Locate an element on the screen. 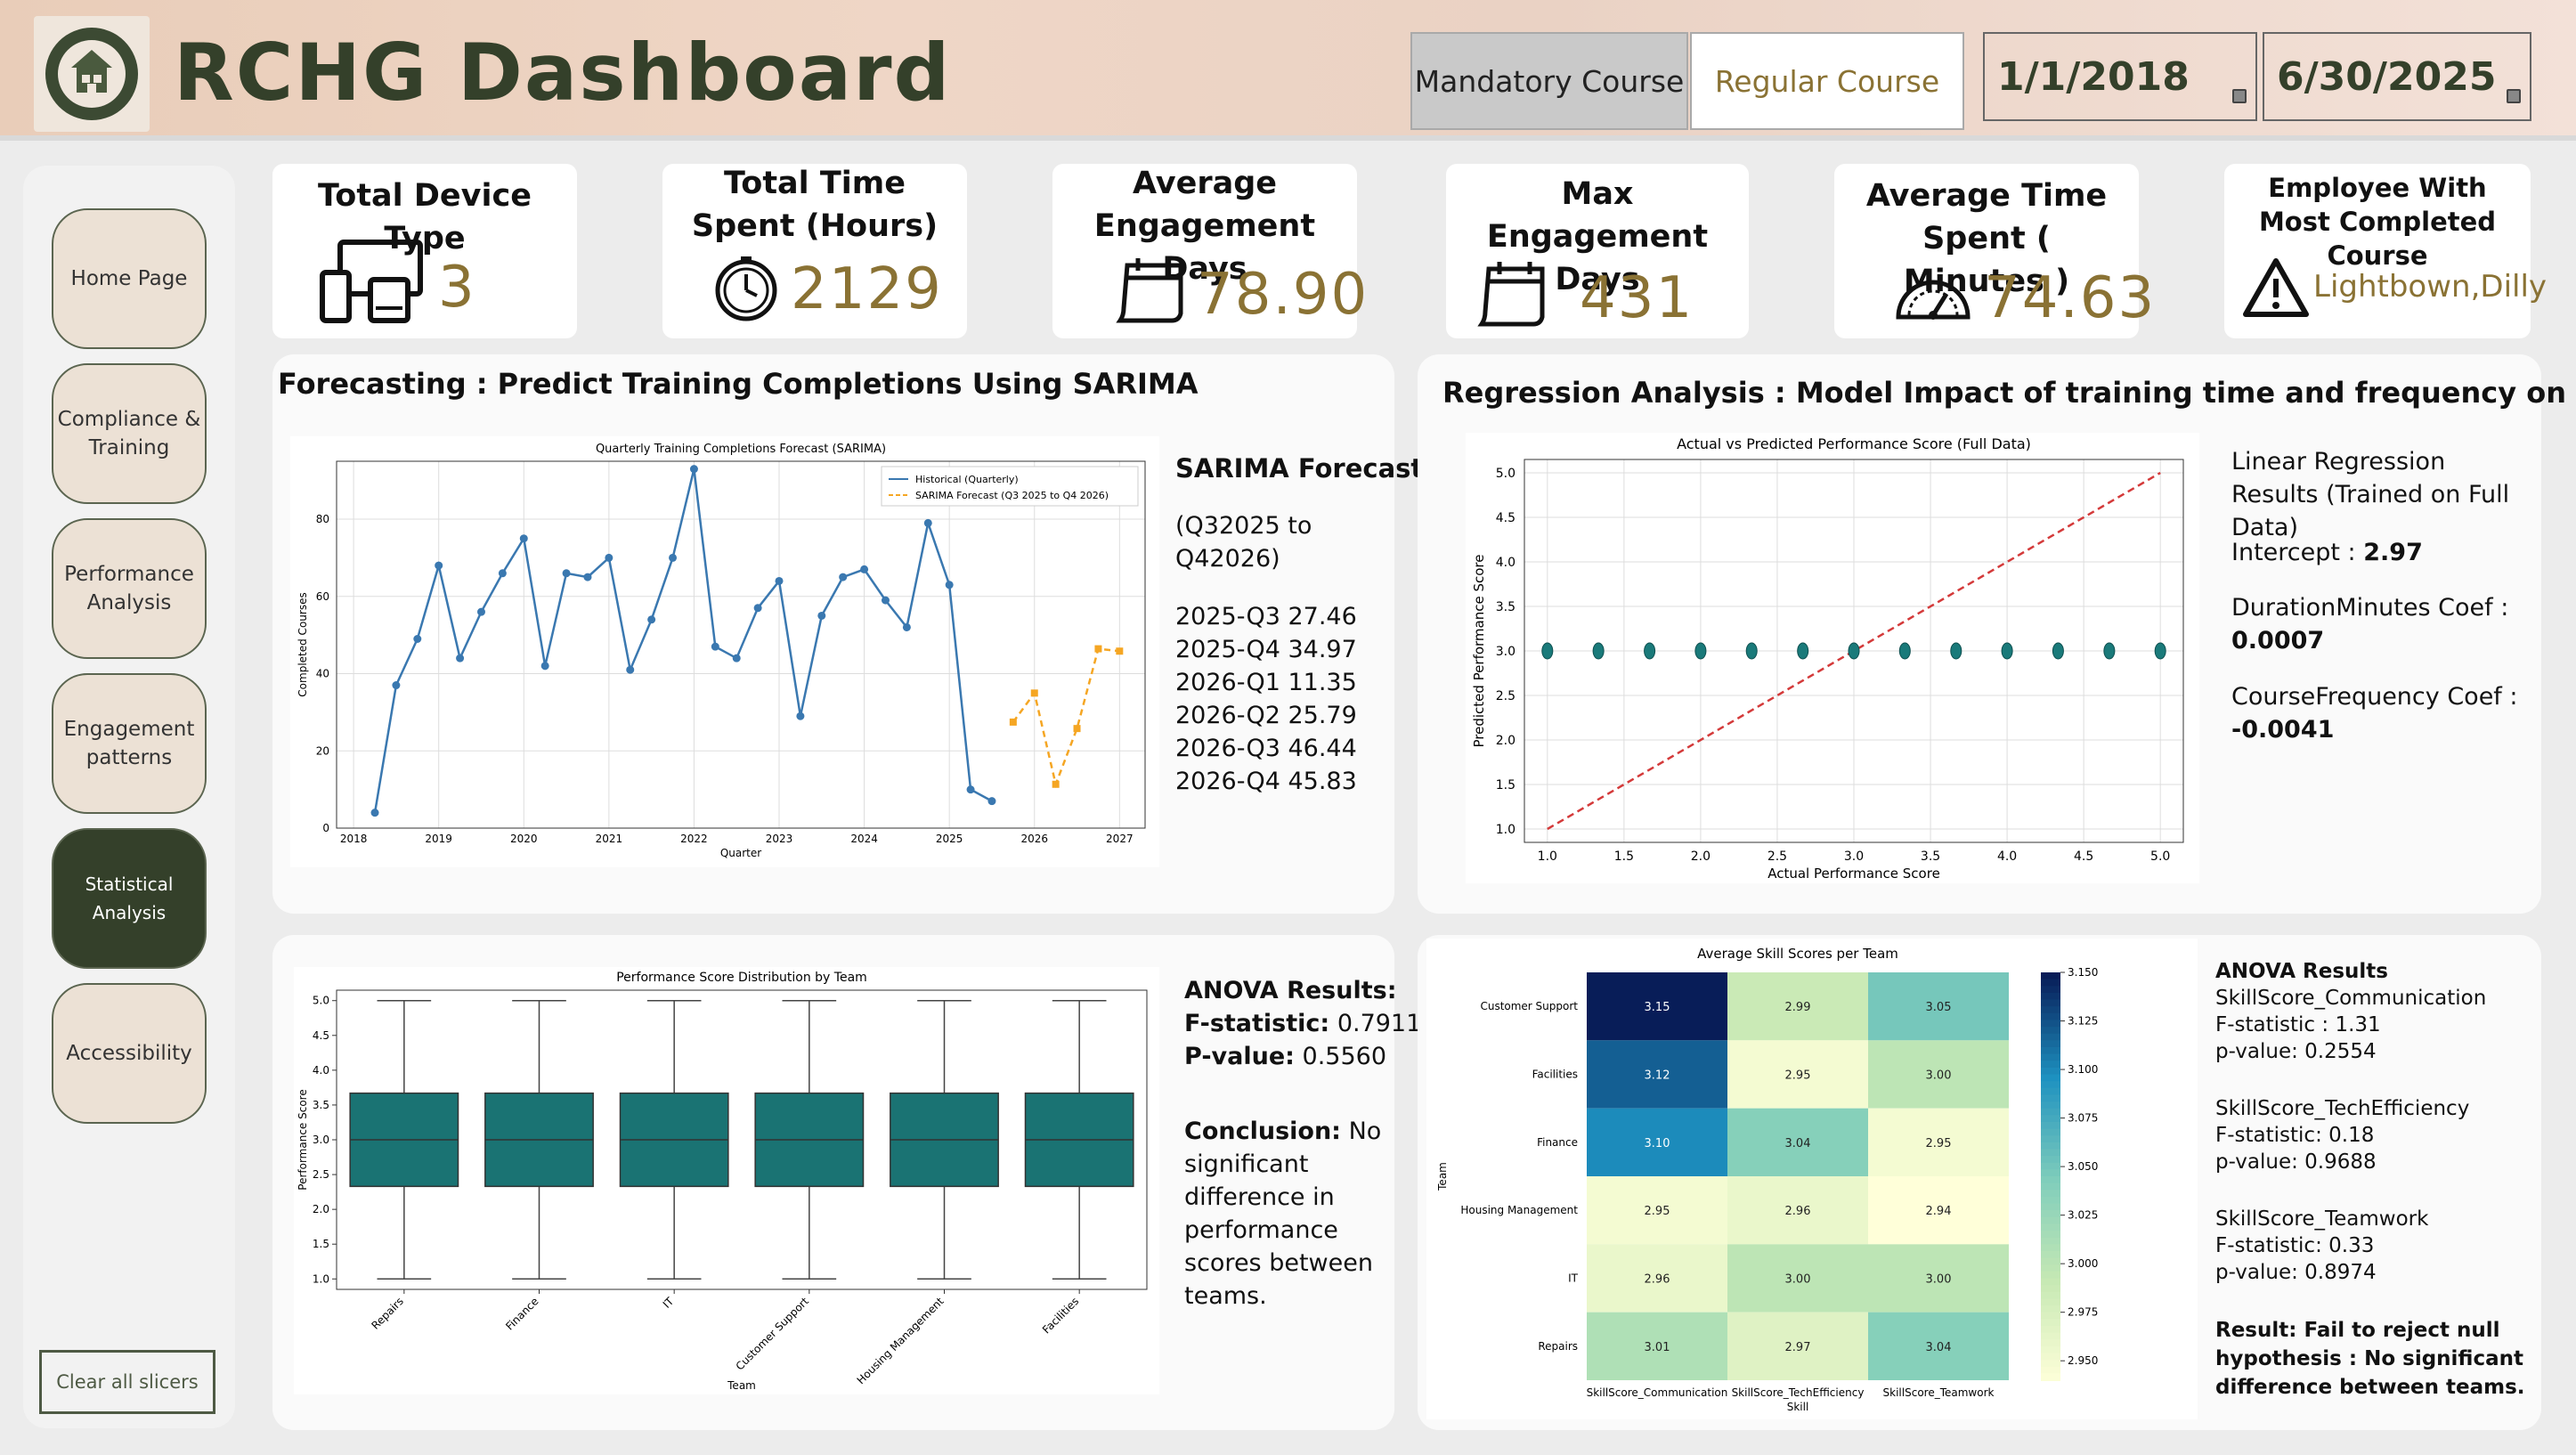 The image size is (2576, 1455). sidebar-item-home: Home Page is located at coordinates (129, 278).